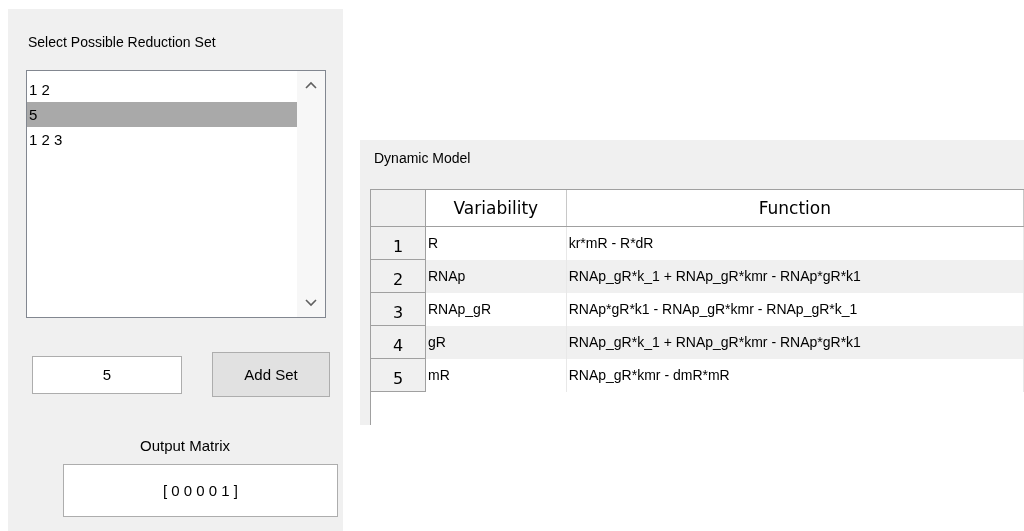  Describe the element at coordinates (795, 208) in the screenshot. I see `column-header: Function` at that location.